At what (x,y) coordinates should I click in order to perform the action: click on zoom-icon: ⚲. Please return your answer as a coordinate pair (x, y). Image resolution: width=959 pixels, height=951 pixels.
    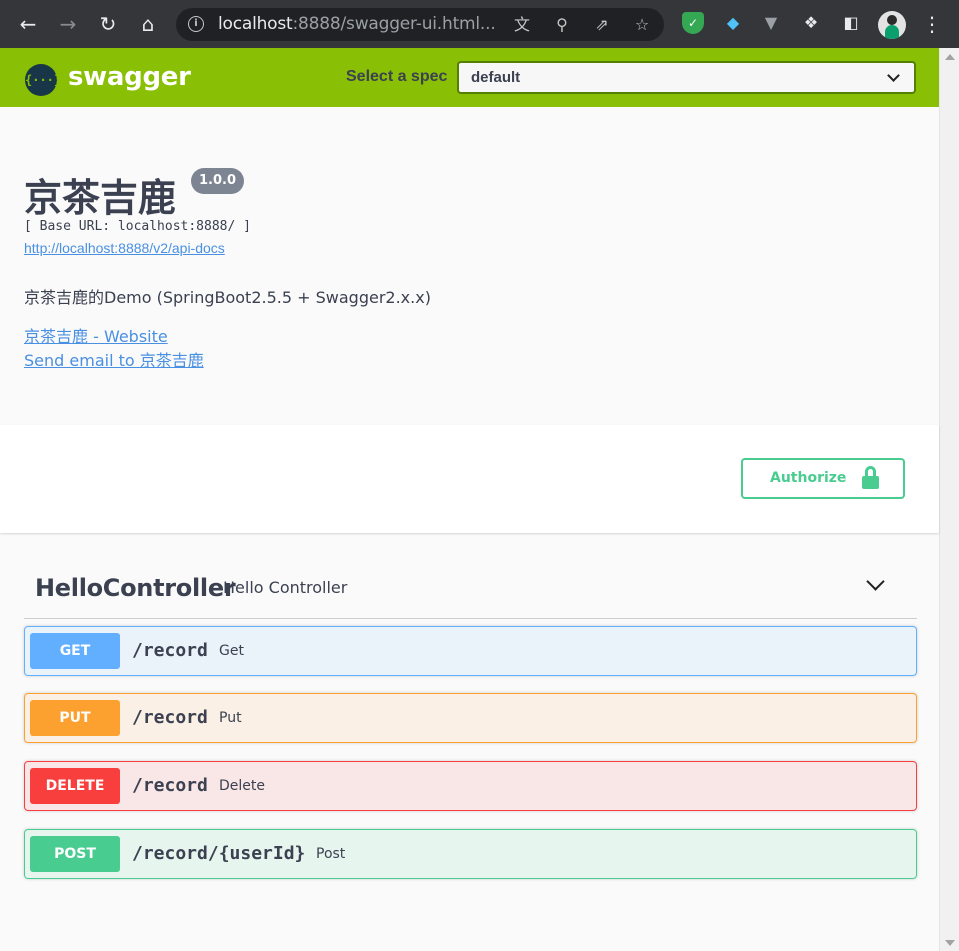
    Looking at the image, I should click on (562, 25).